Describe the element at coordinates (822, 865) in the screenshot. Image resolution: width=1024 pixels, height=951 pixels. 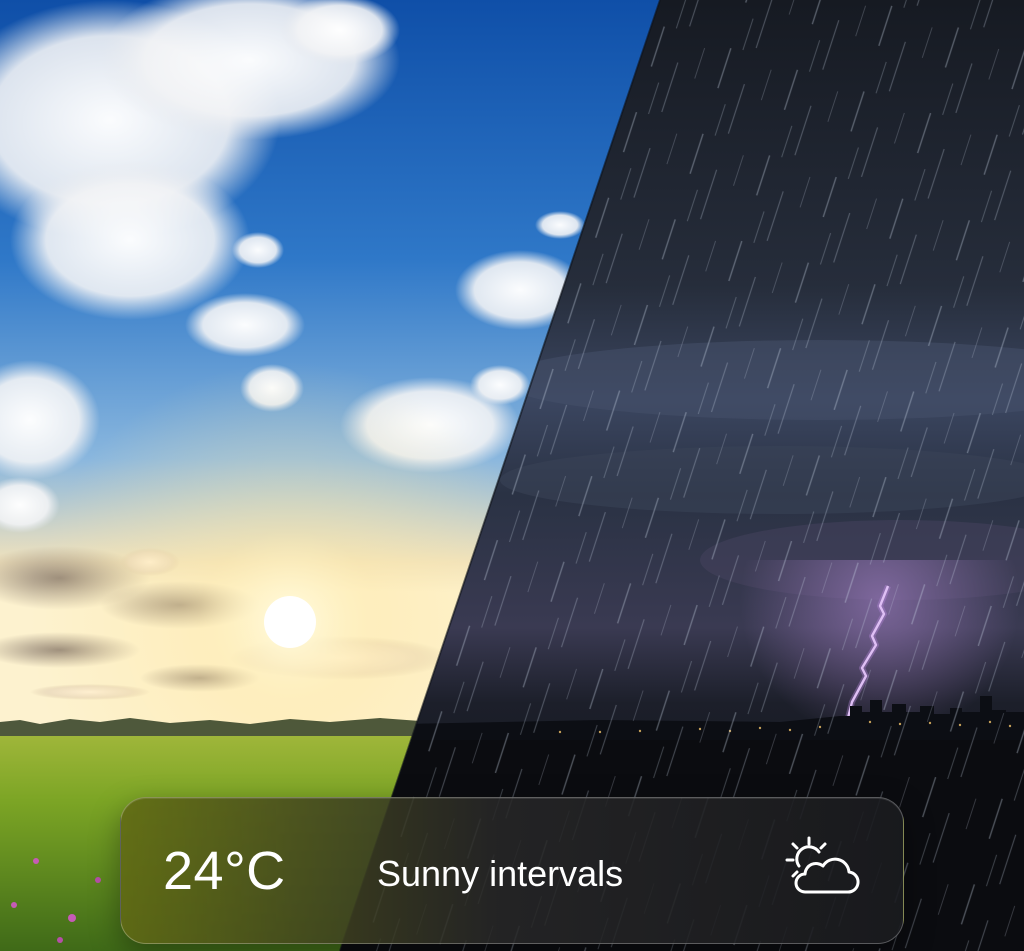
I see `partly-cloudy-sun-icon` at that location.